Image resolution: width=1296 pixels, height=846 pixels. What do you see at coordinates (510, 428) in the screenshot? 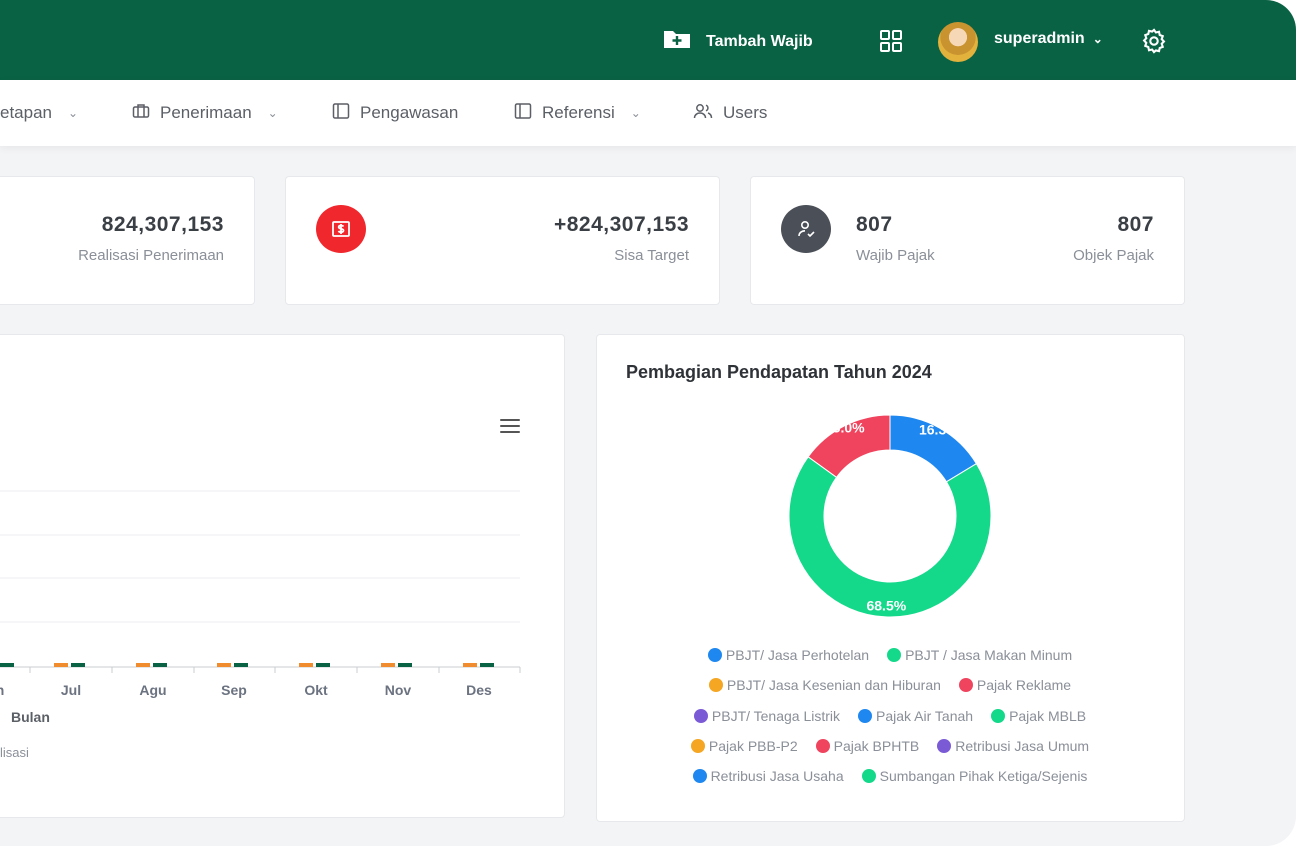
I see `hamburger-menu-icon` at bounding box center [510, 428].